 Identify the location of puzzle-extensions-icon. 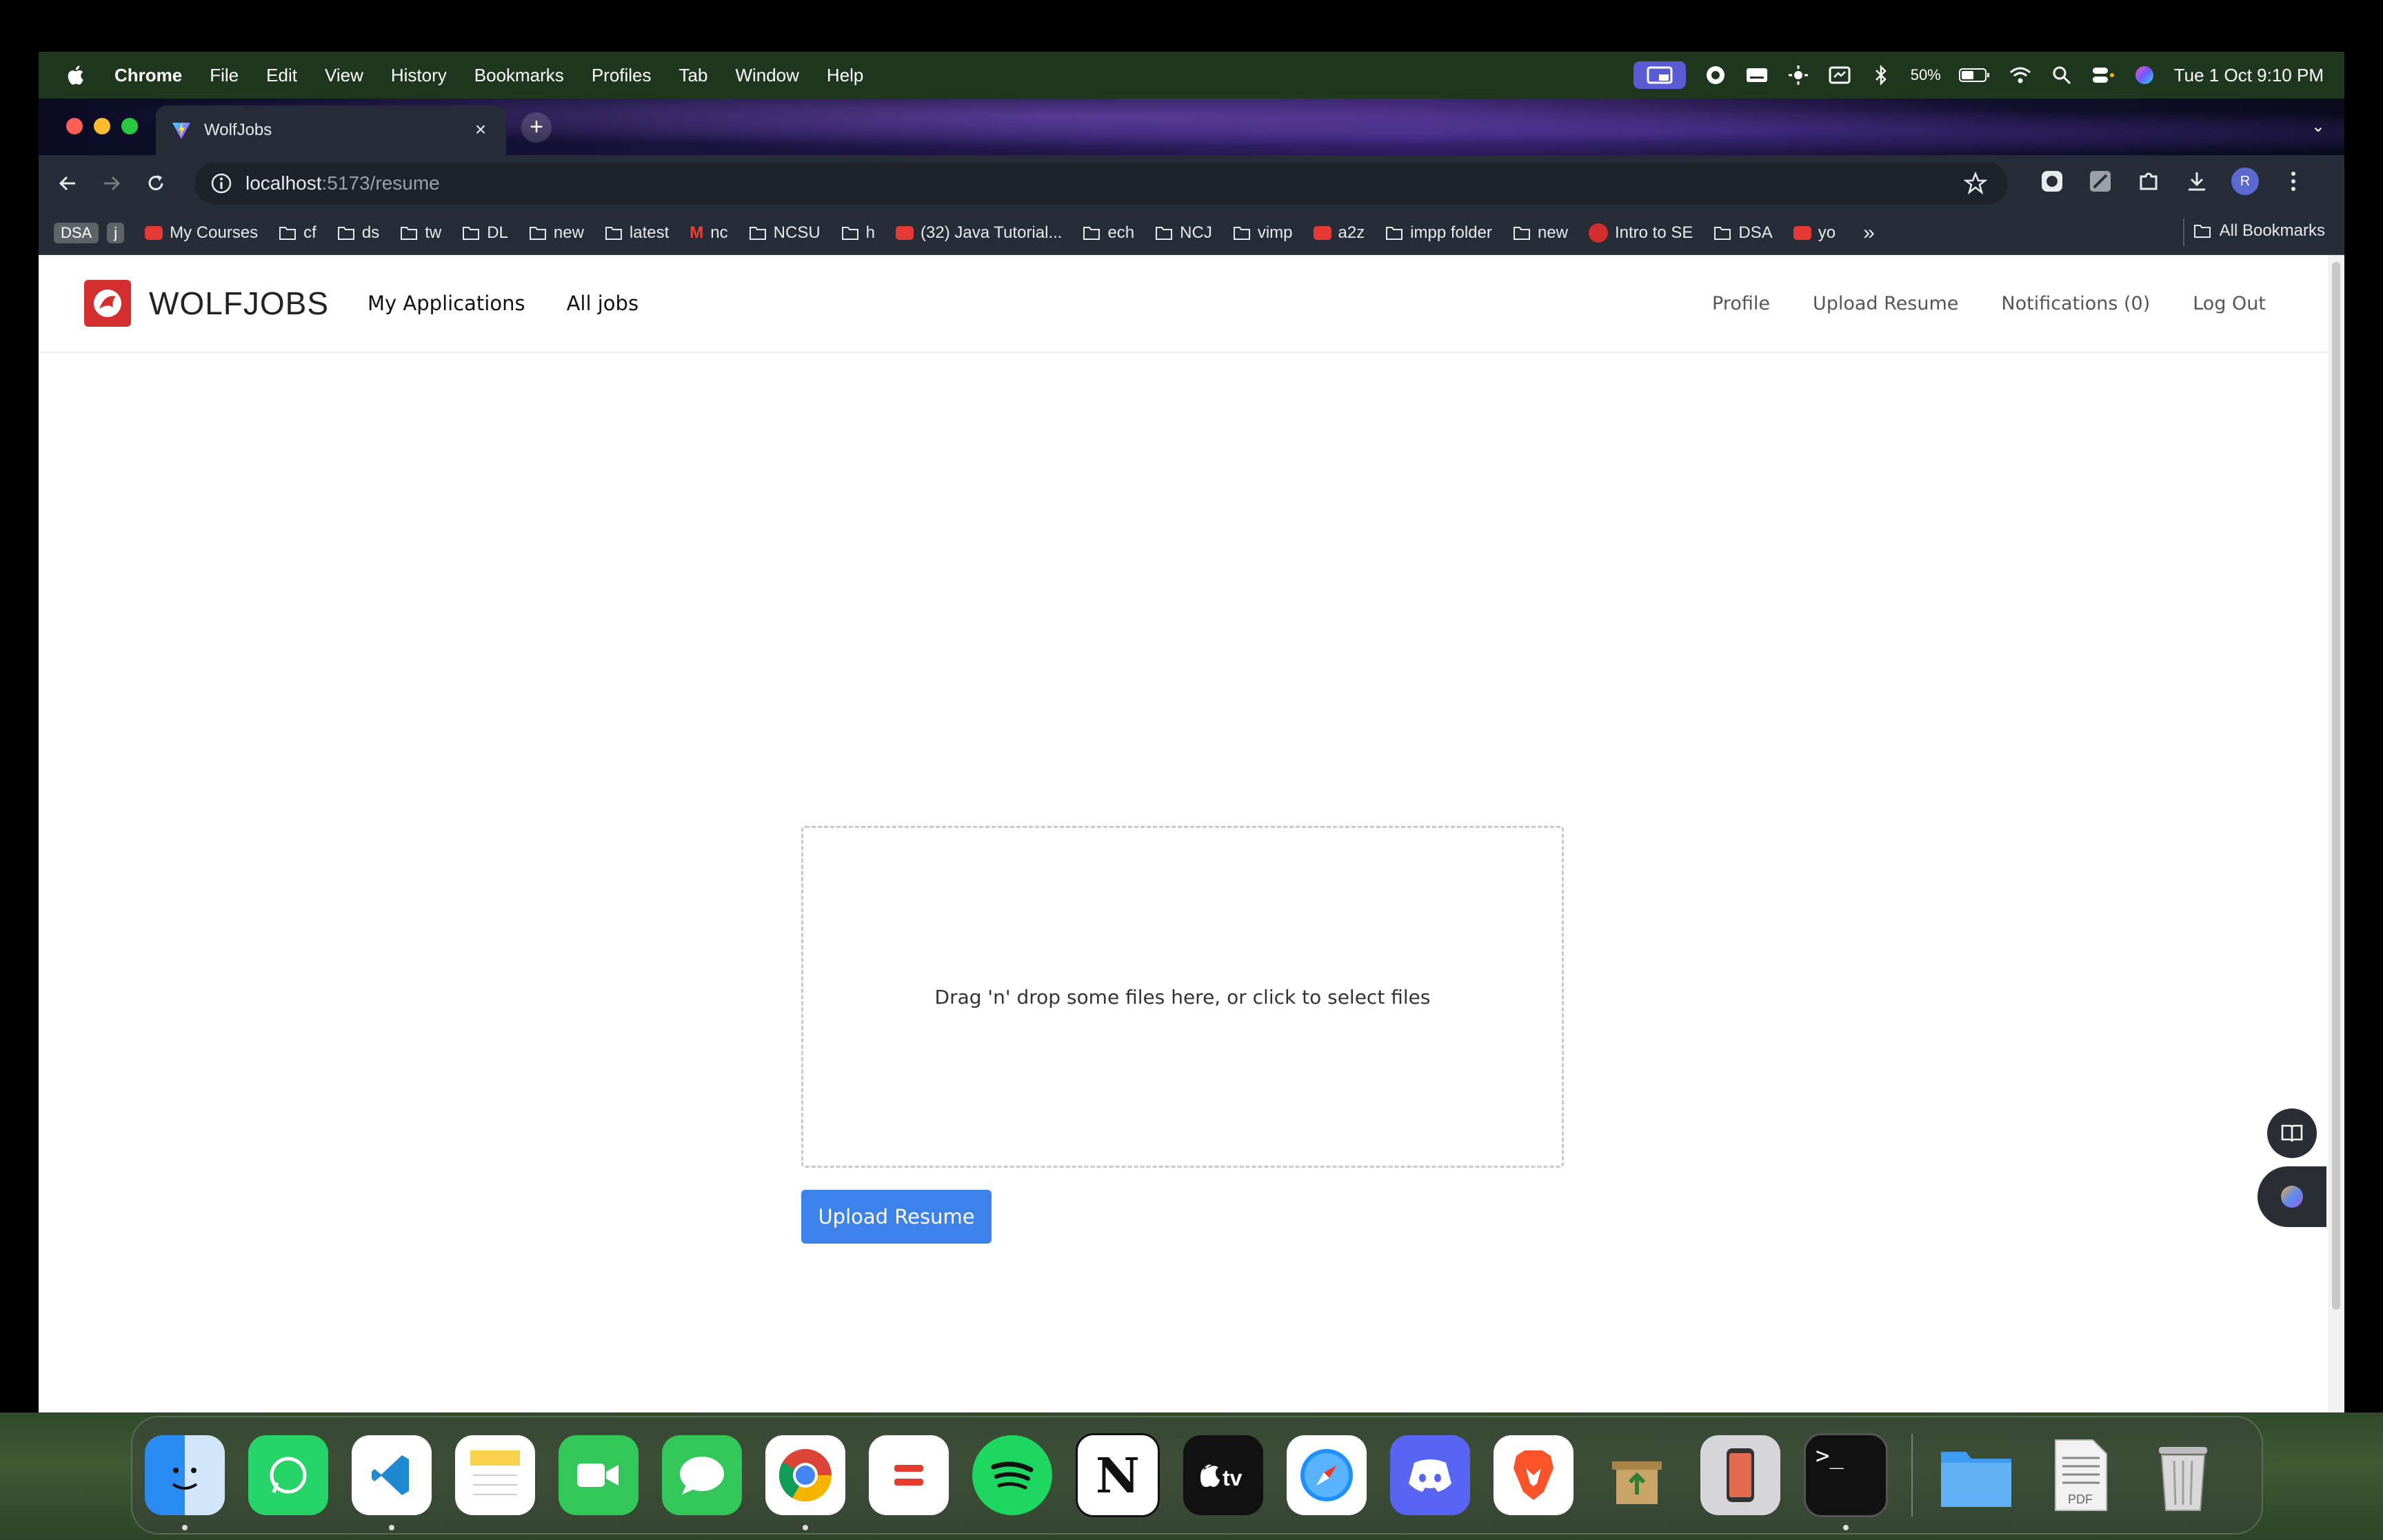
(2148, 182).